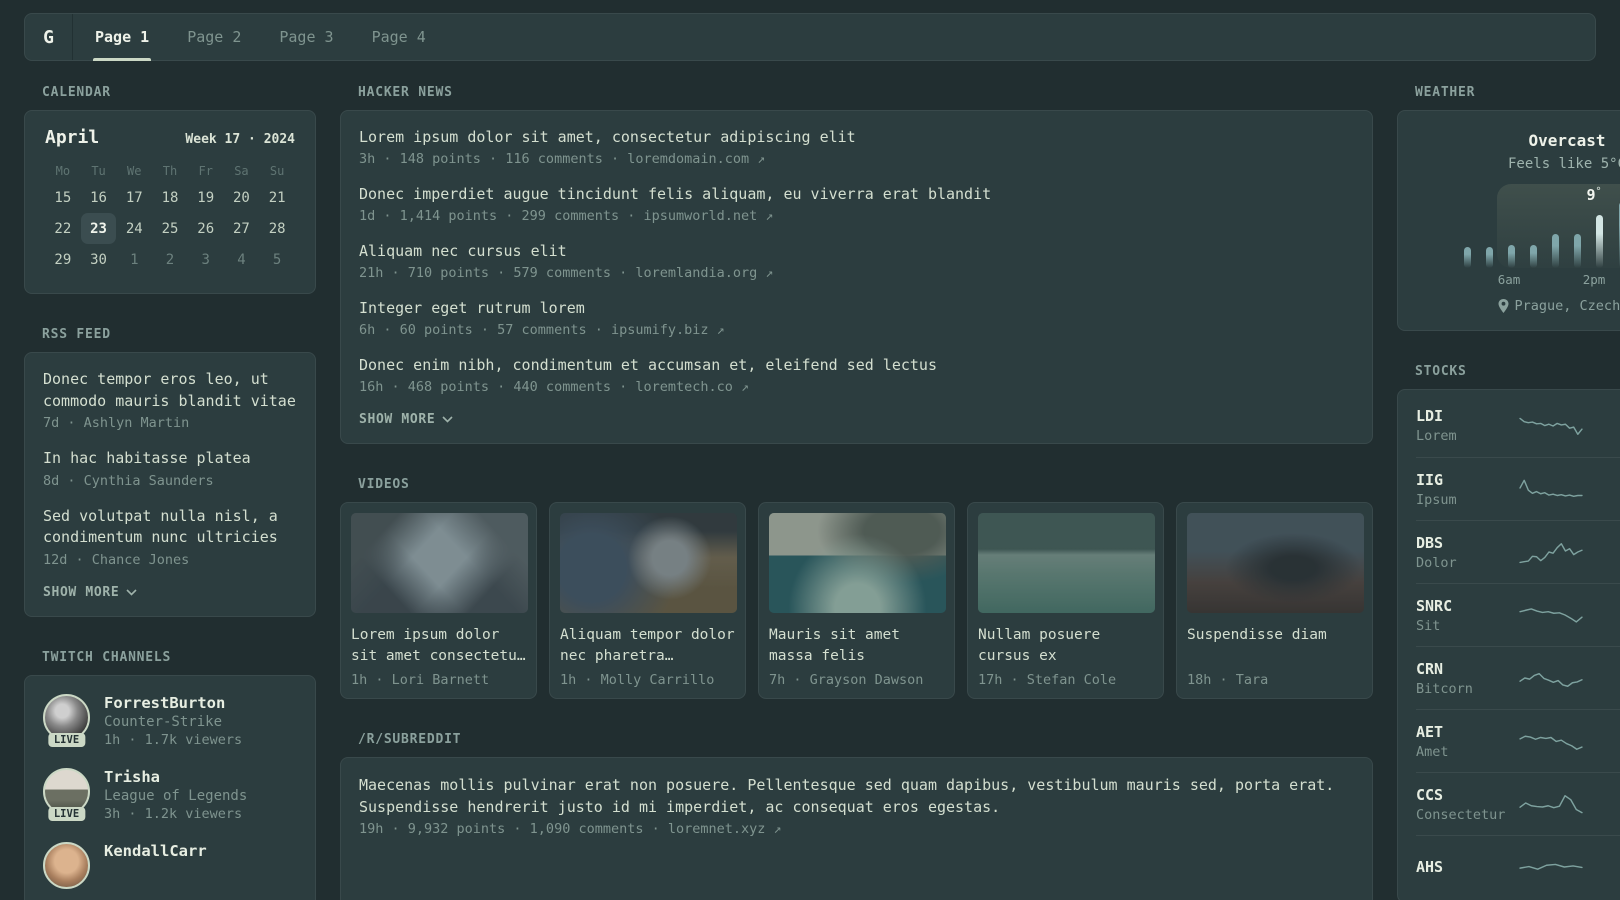 The width and height of the screenshot is (1620, 900). Describe the element at coordinates (1602, 688) in the screenshot. I see `stock-price: $66,171.48` at that location.